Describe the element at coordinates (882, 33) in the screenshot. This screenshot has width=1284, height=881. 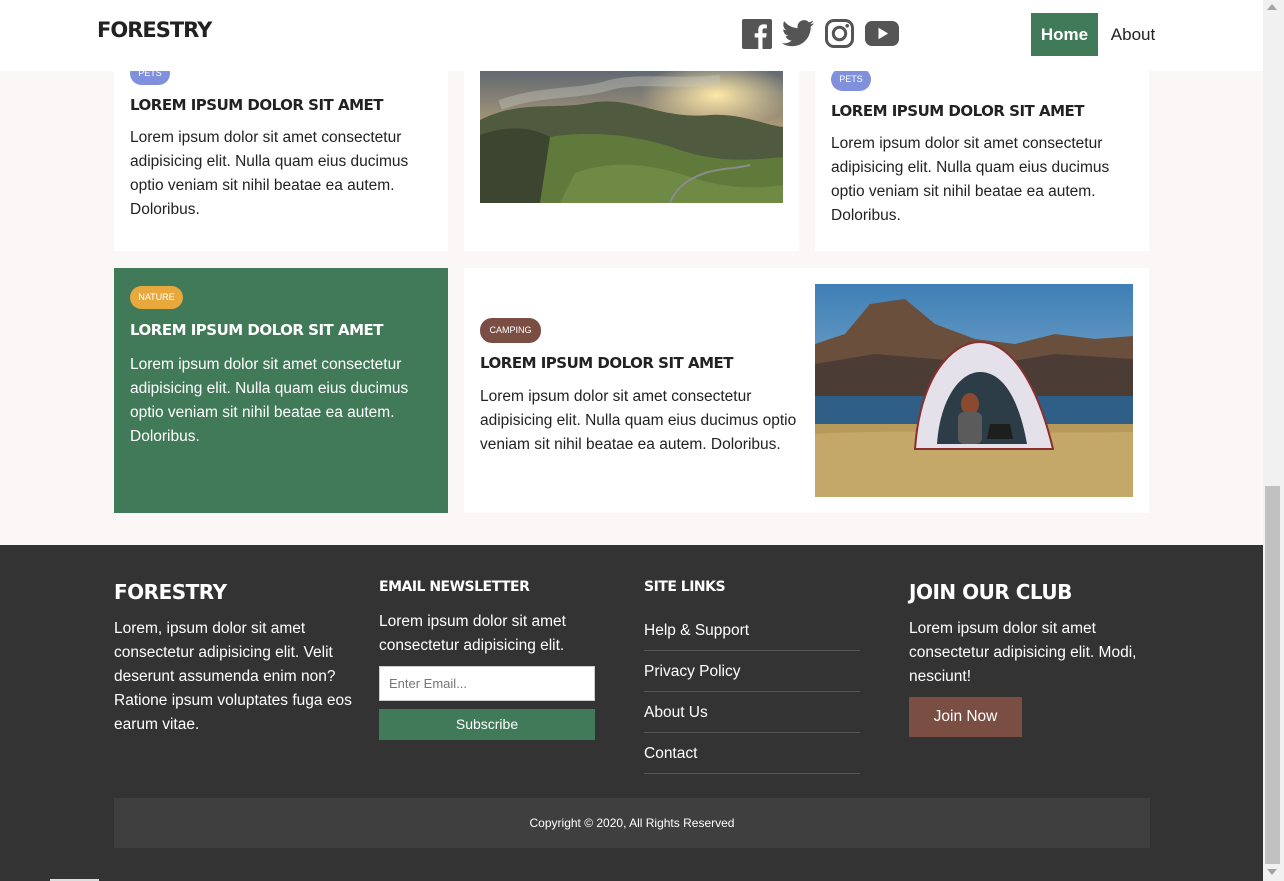
I see `youtube-icon` at that location.